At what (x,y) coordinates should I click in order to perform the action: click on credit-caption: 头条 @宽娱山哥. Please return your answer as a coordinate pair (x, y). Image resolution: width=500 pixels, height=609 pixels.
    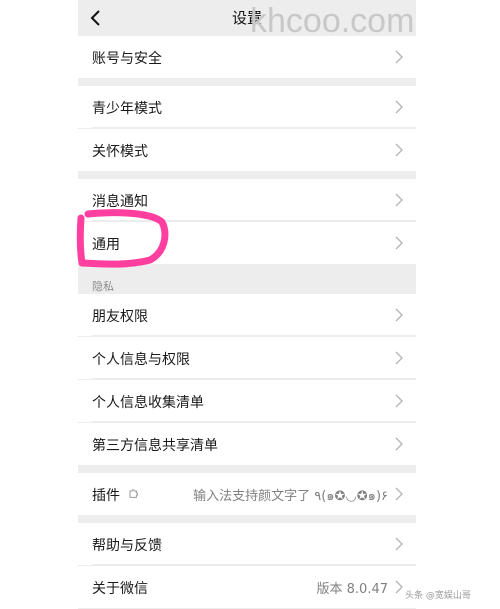
    Looking at the image, I should click on (438, 596).